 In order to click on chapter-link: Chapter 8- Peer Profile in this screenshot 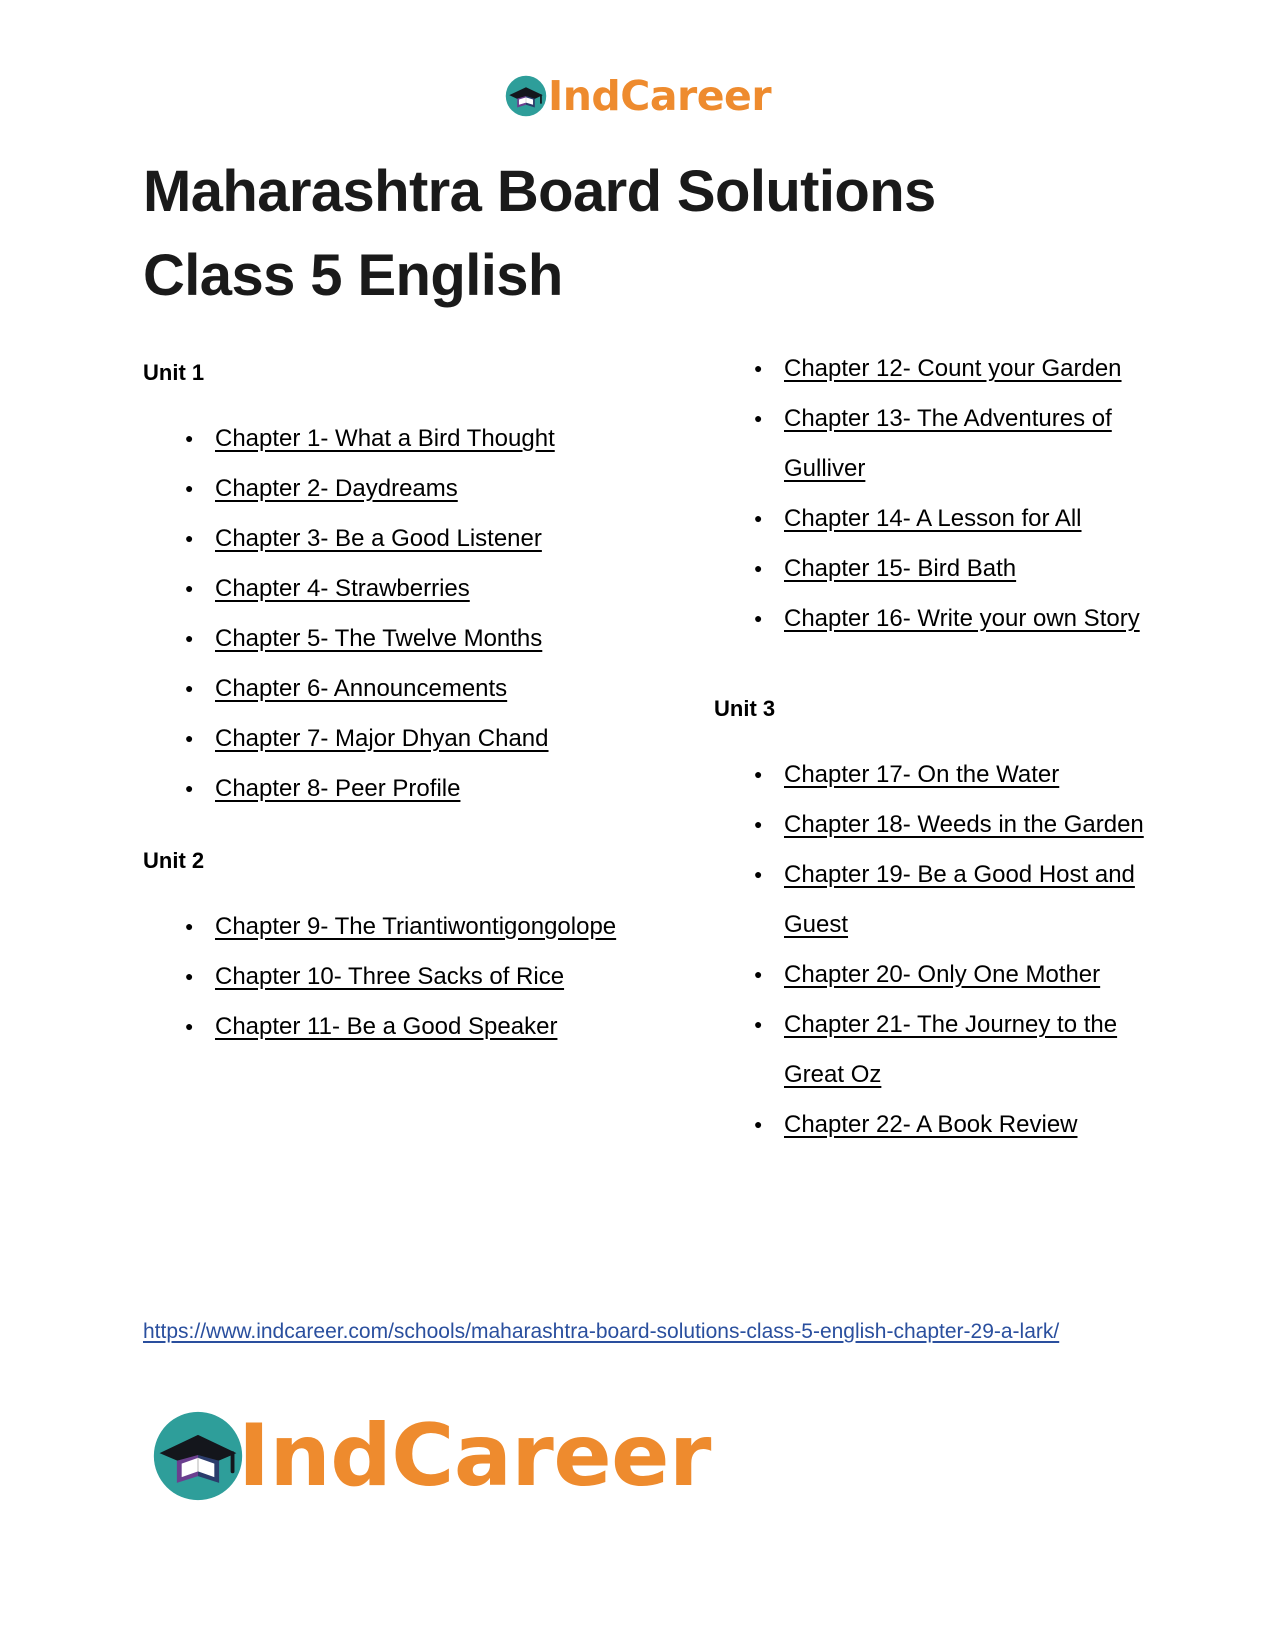, I will do `click(337, 788)`.